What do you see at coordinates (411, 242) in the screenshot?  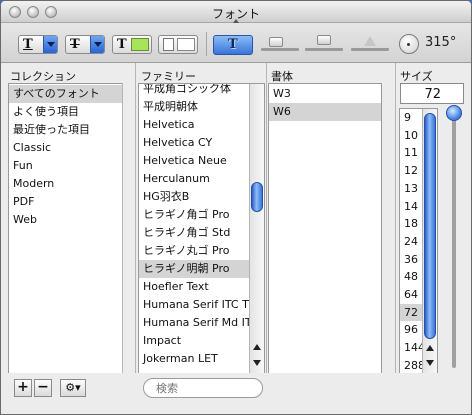 I see `size-list-item: 24` at bounding box center [411, 242].